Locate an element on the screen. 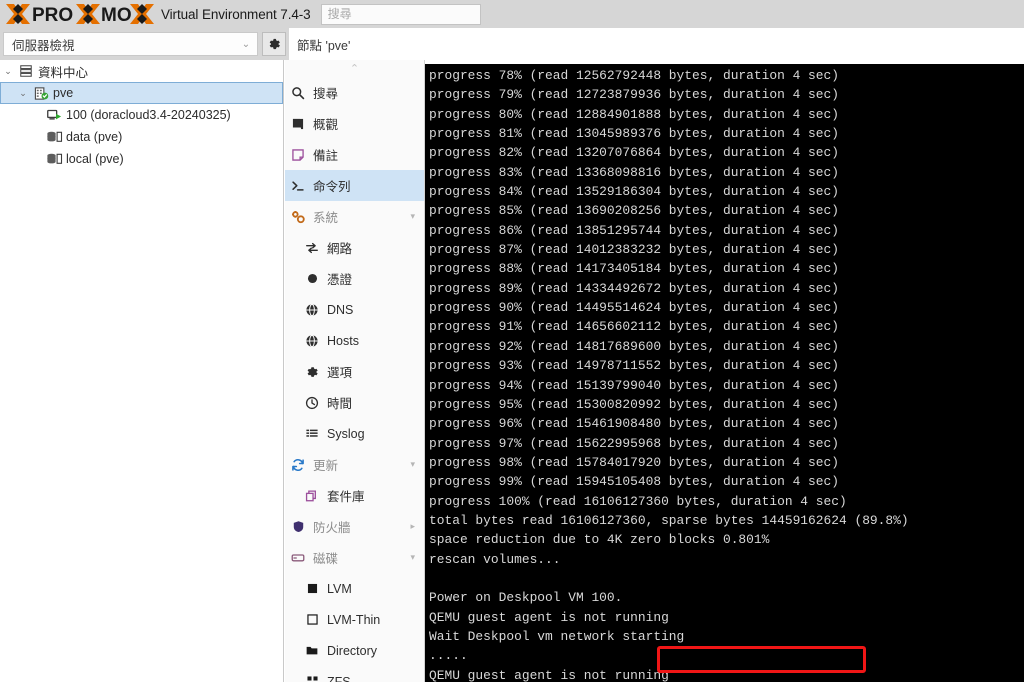 This screenshot has width=1024, height=682. nav-item-lvm: LVM is located at coordinates (354, 588).